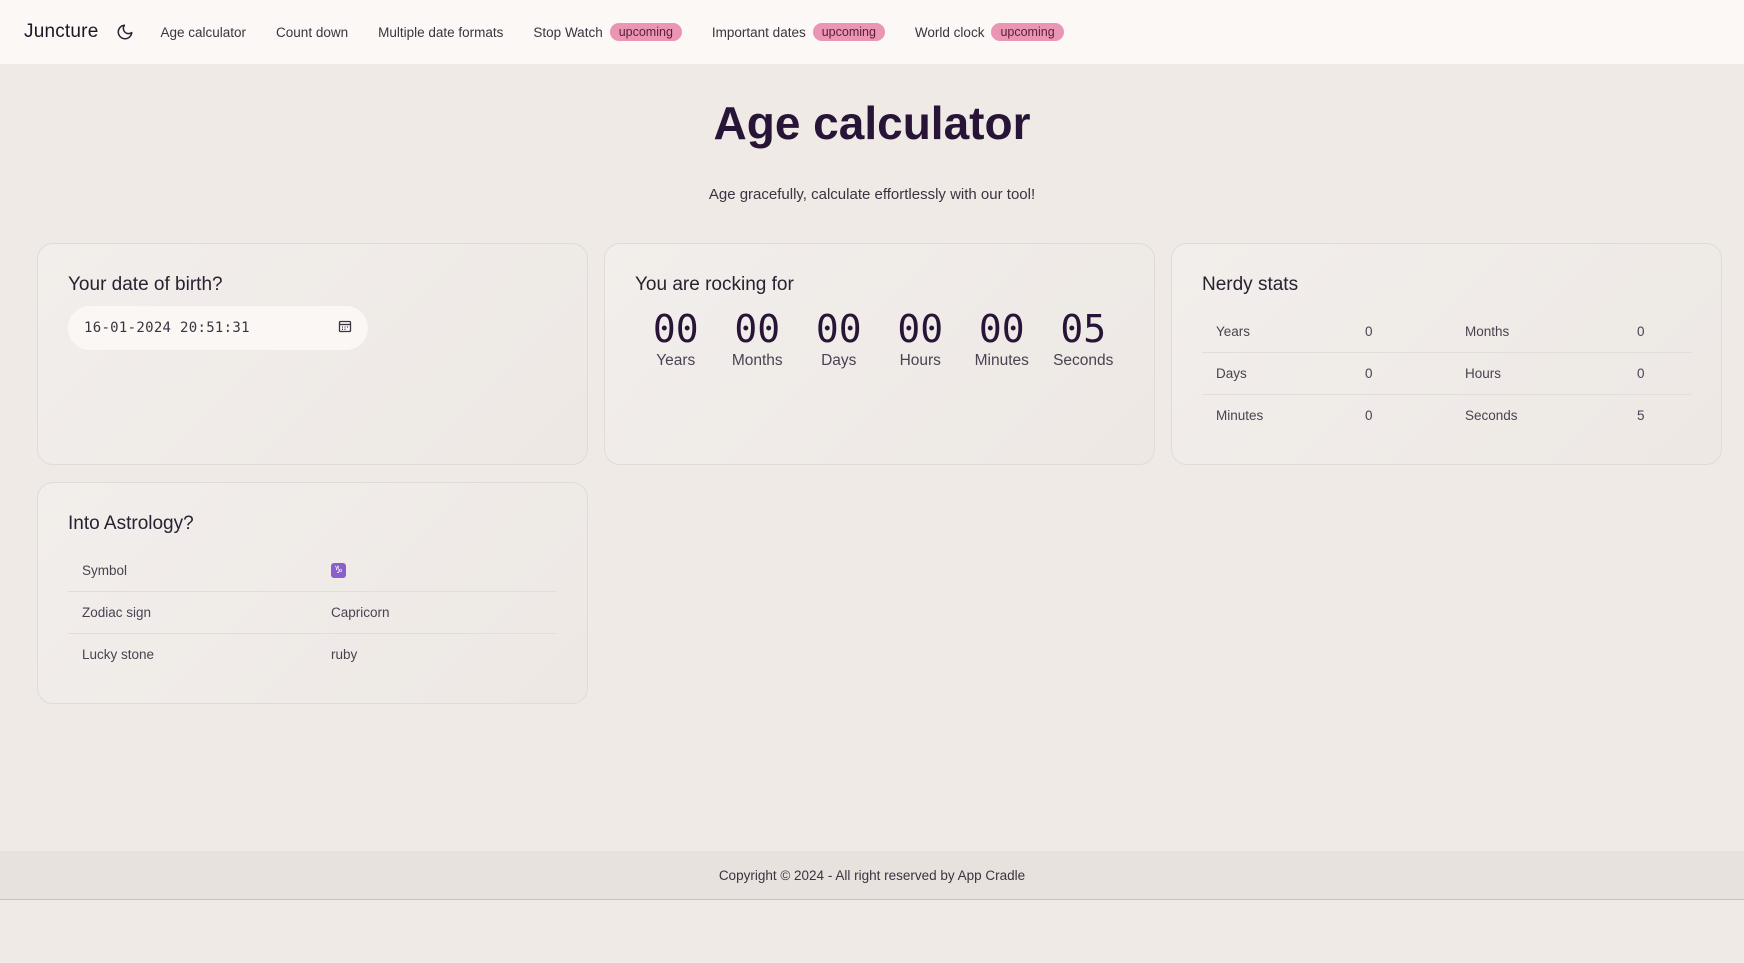 The height and width of the screenshot is (963, 1744). What do you see at coordinates (1001, 360) in the screenshot?
I see `countdown-label: Minutes` at bounding box center [1001, 360].